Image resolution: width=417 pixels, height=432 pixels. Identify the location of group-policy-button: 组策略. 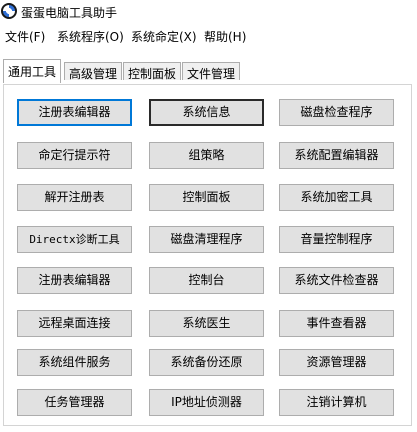
(206, 155).